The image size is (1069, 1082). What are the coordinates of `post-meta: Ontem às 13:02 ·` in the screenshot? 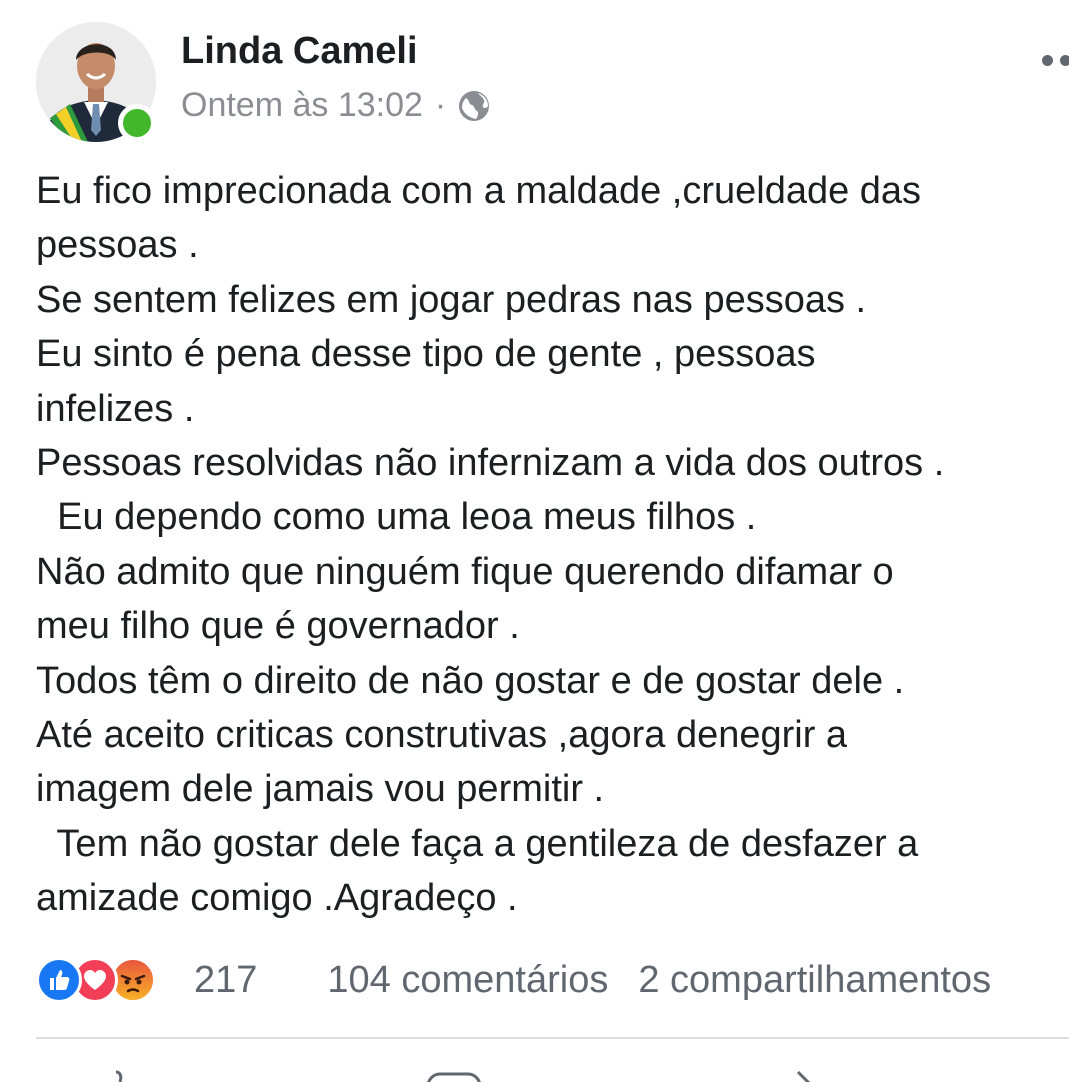 It's located at (336, 105).